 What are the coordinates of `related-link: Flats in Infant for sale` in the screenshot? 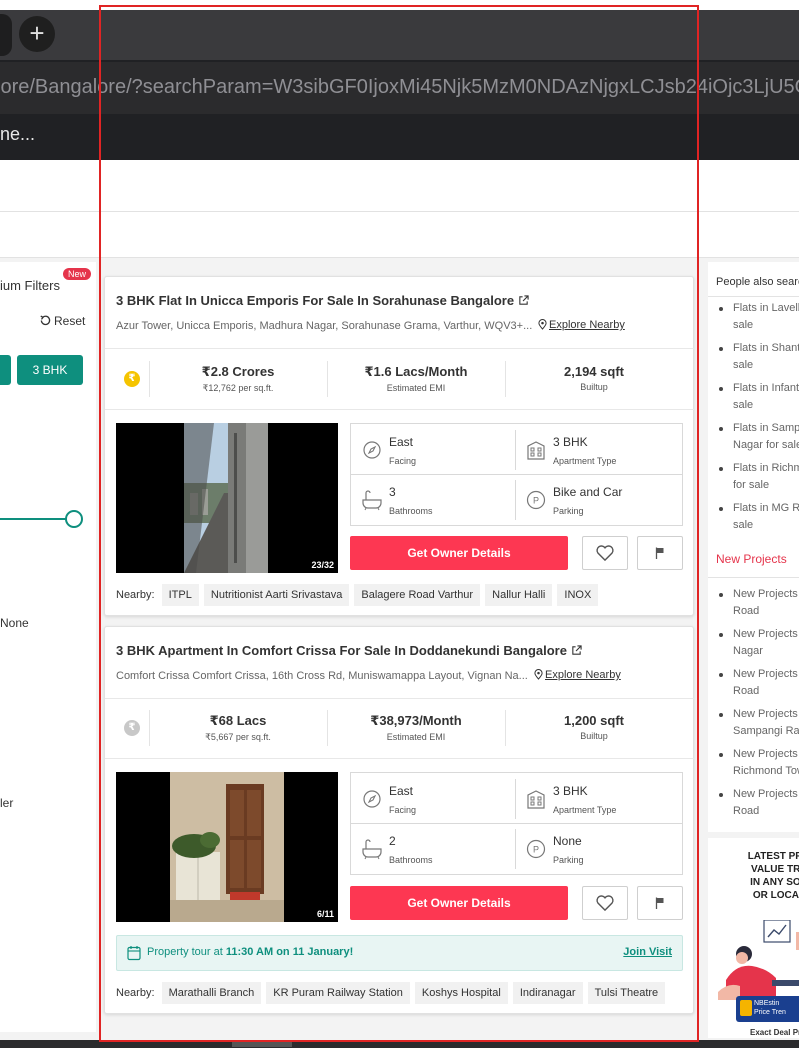 It's located at (757, 397).